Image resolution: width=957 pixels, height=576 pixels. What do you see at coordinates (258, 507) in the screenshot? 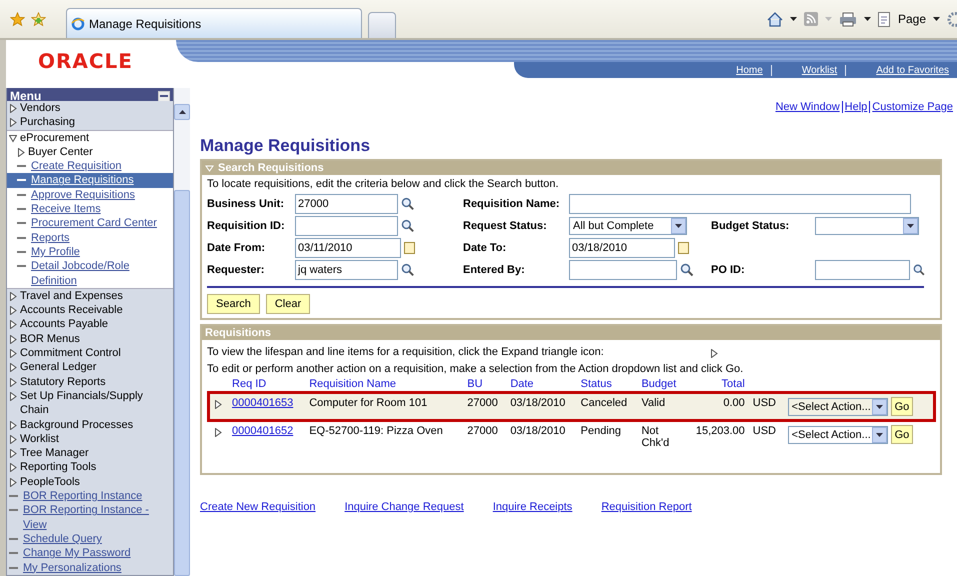
I see `footer-link: Create New Requisition` at bounding box center [258, 507].